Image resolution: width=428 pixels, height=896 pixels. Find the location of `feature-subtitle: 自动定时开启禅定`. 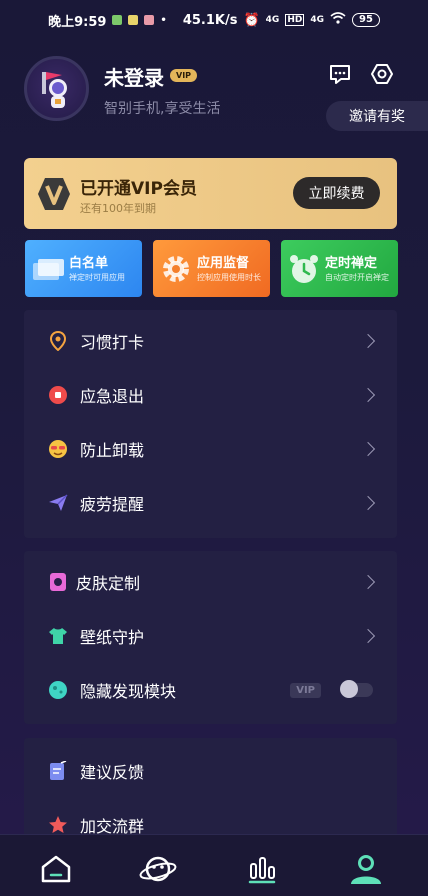

feature-subtitle: 自动定时开启禅定 is located at coordinates (357, 277).